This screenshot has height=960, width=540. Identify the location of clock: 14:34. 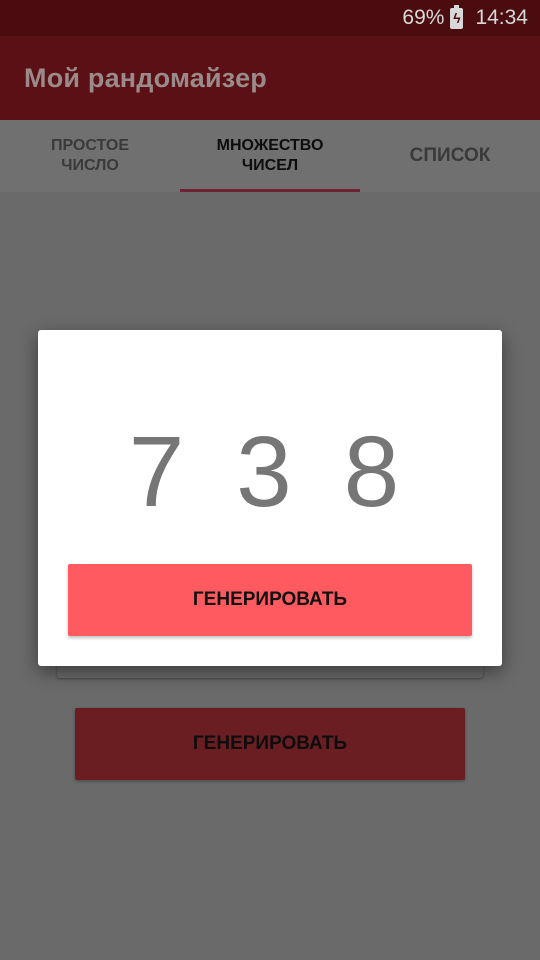
(501, 17).